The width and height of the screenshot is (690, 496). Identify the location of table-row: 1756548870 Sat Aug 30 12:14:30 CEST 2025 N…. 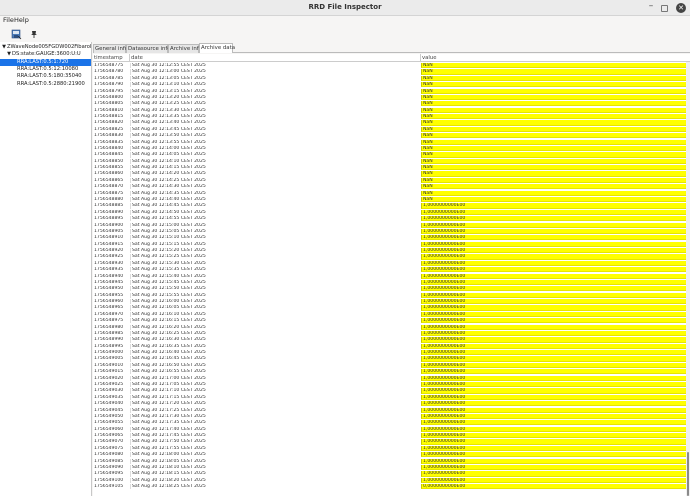
(390, 187).